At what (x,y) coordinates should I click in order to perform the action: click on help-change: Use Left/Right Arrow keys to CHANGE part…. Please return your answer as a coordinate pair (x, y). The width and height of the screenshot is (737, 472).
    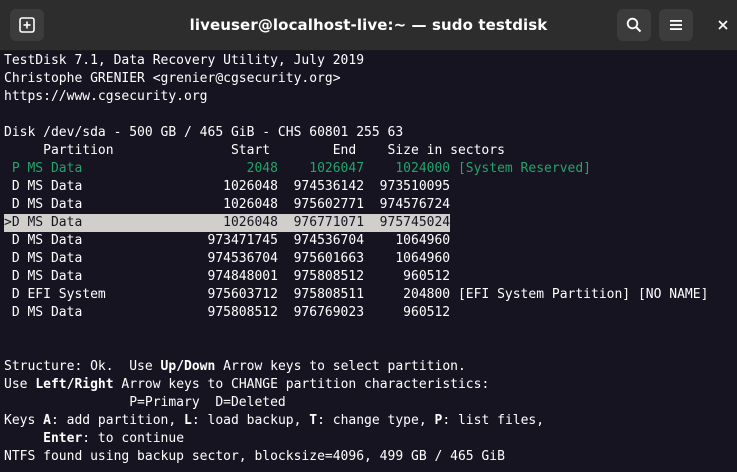
    Looking at the image, I should click on (246, 385).